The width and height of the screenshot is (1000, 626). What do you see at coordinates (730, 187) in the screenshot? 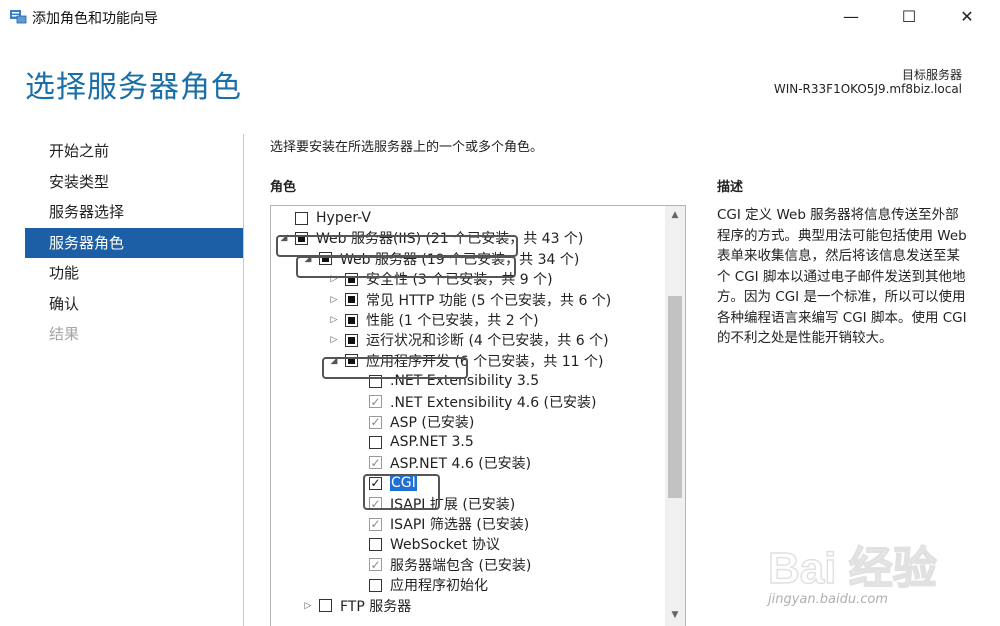
I see `description-heading: 描述` at bounding box center [730, 187].